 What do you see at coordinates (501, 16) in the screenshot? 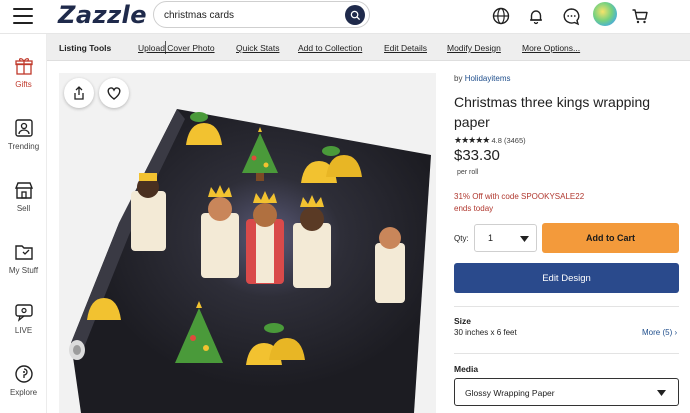
I see `globe-icon` at bounding box center [501, 16].